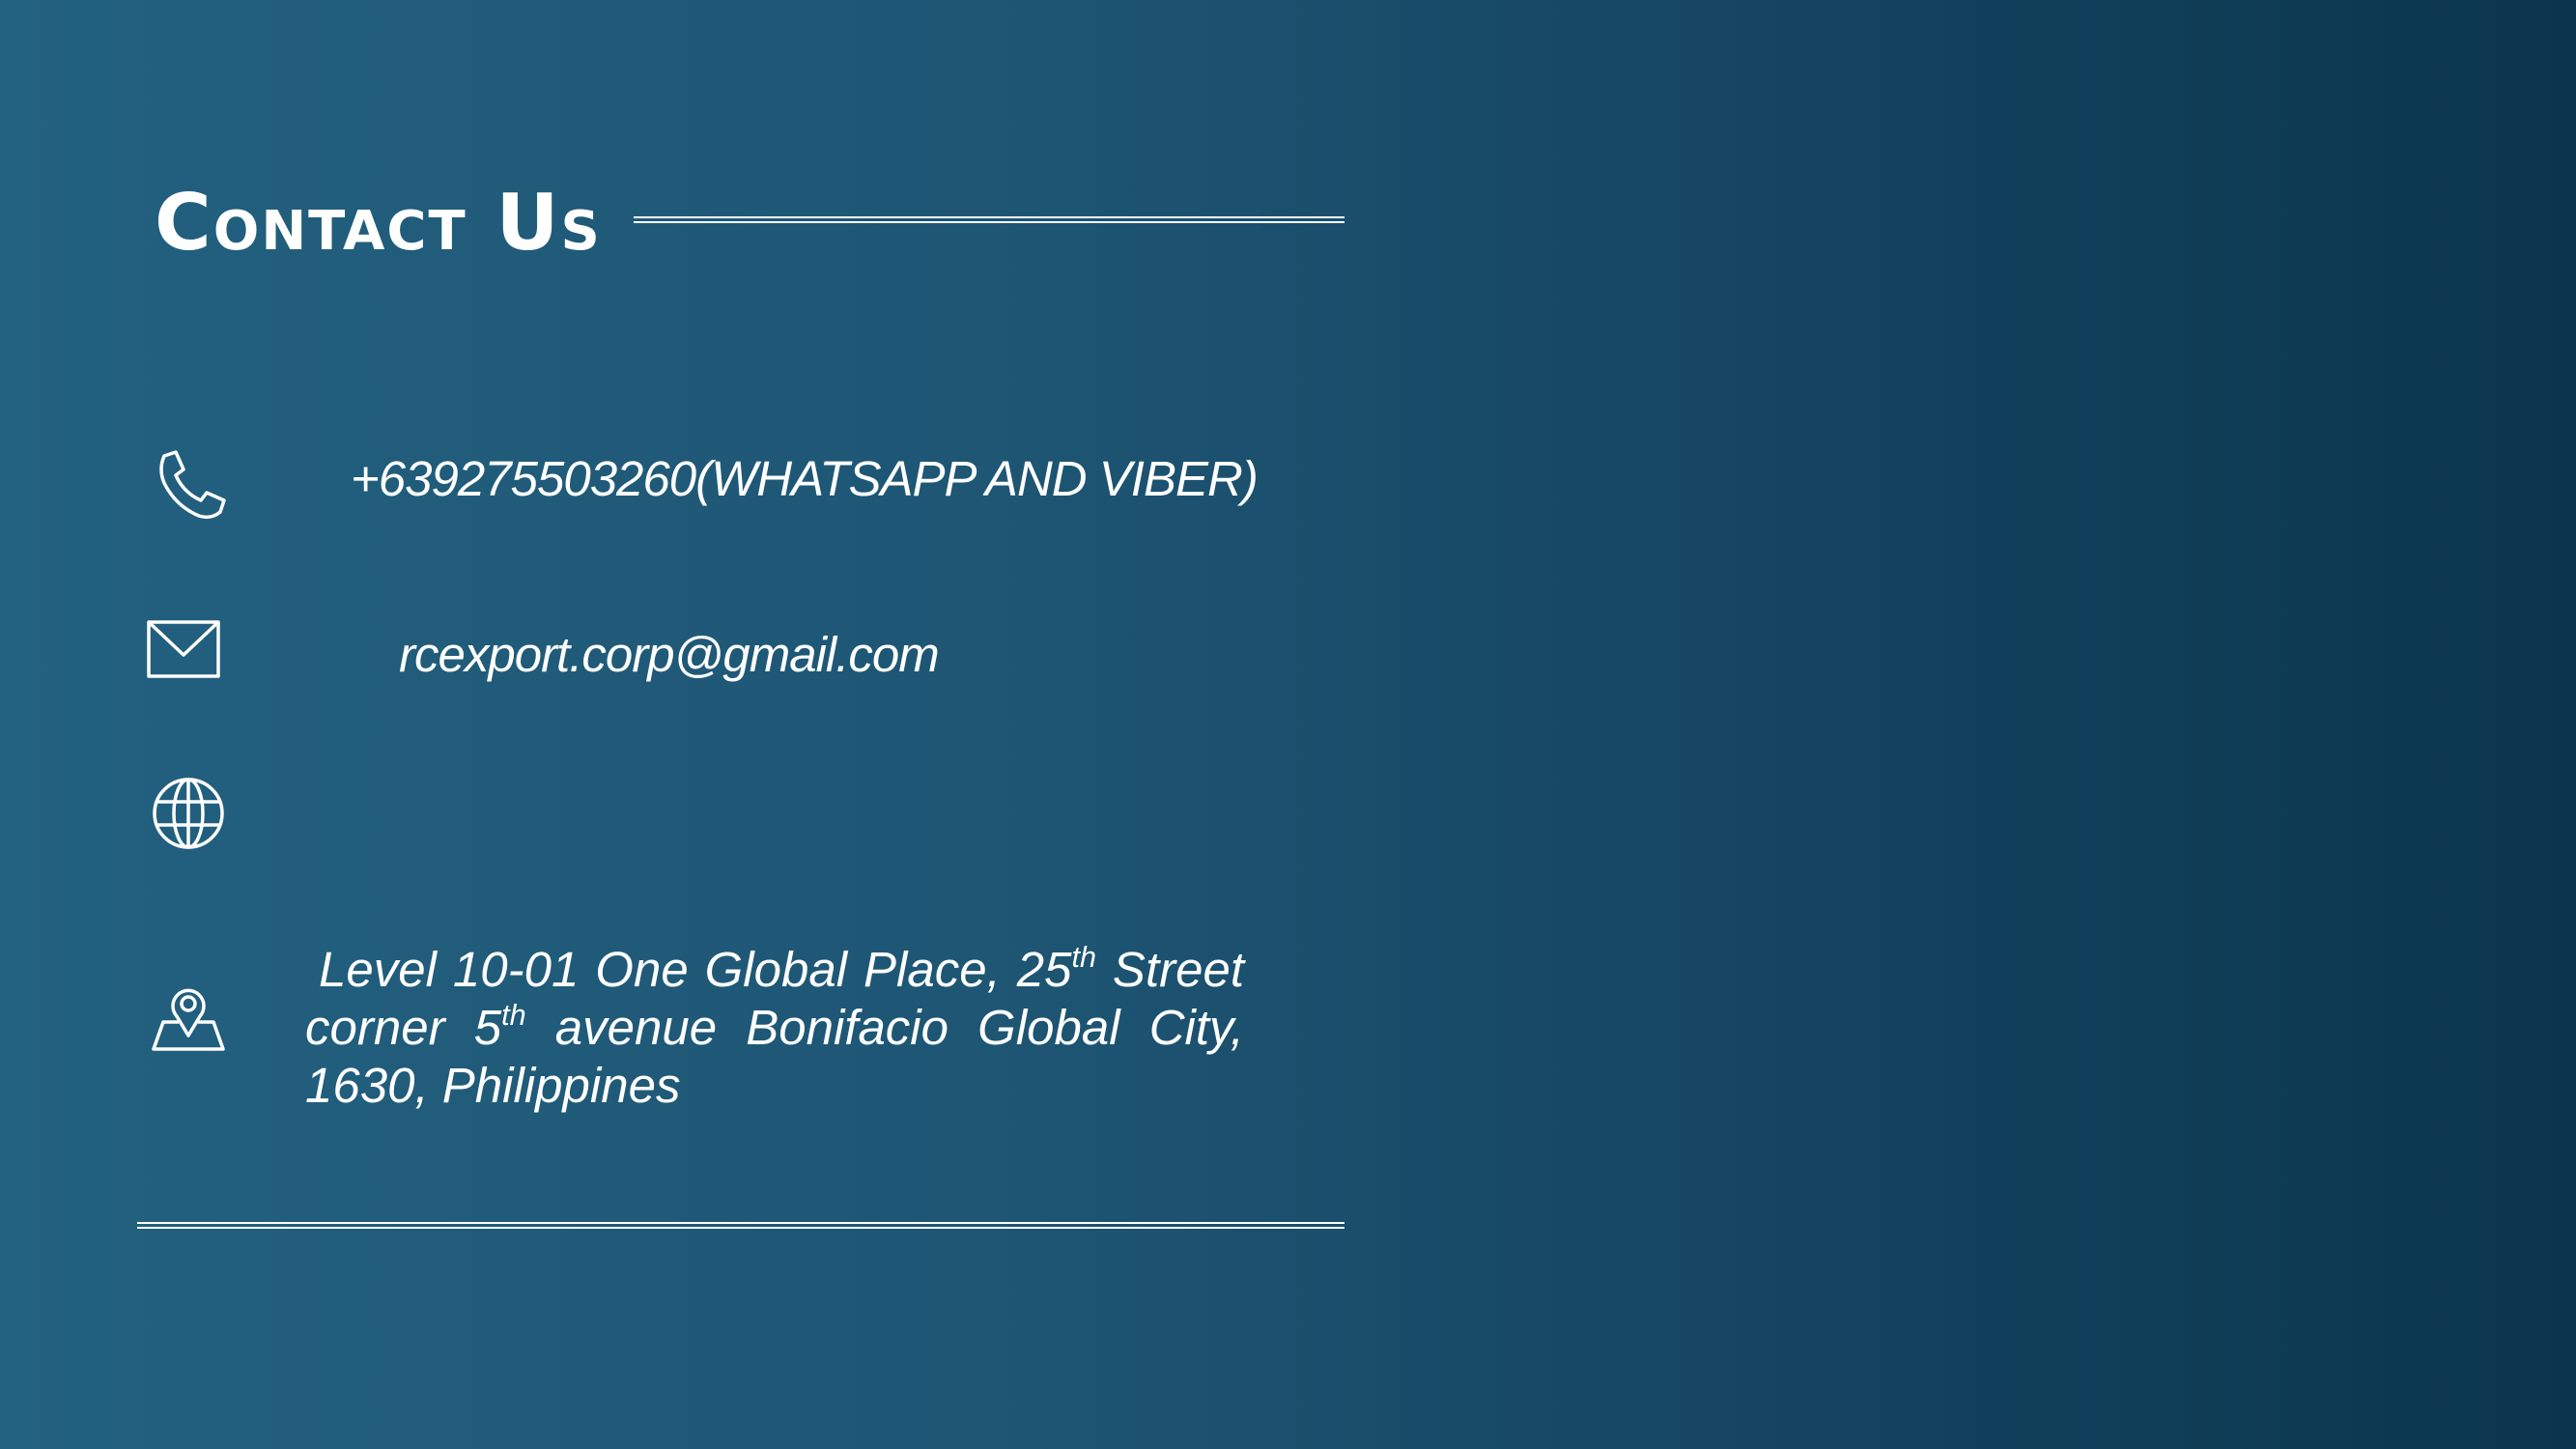 The width and height of the screenshot is (2576, 1449). Describe the element at coordinates (188, 813) in the screenshot. I see `globe-icon` at that location.